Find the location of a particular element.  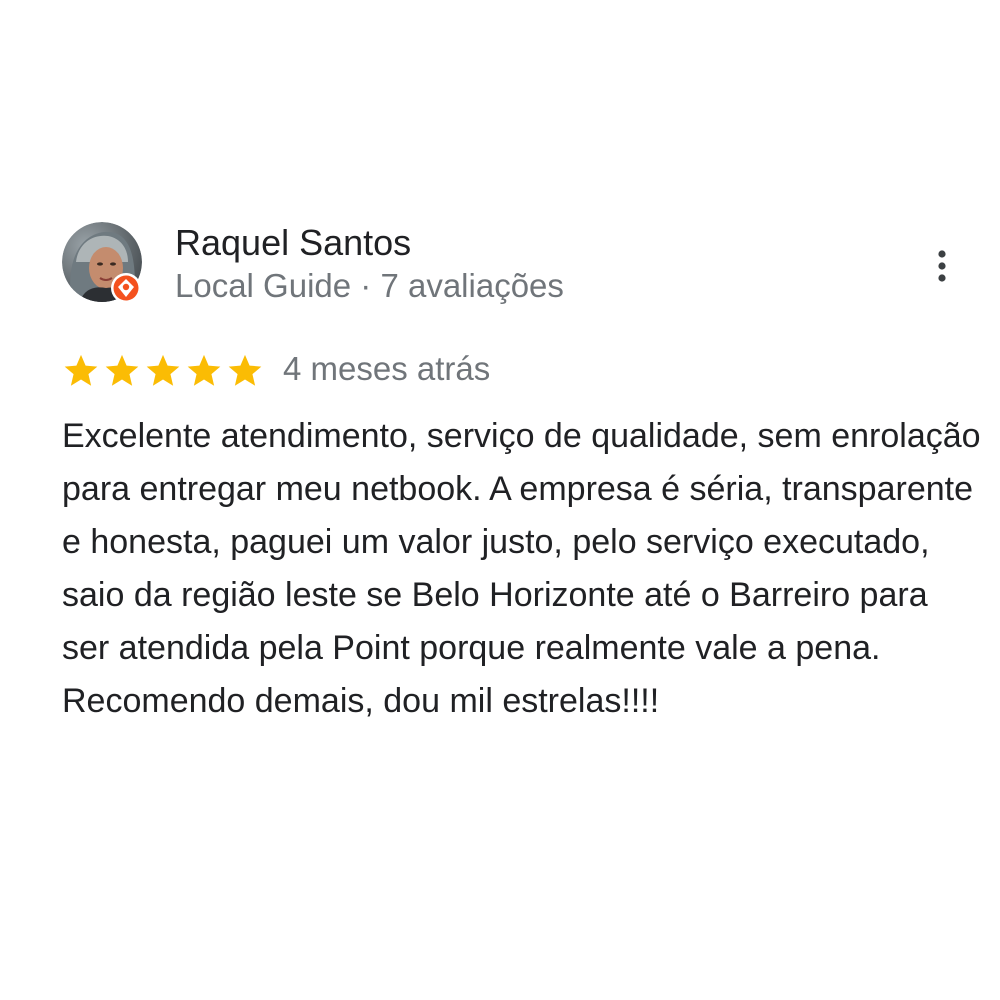

local-guide-badge-icon is located at coordinates (126, 288).